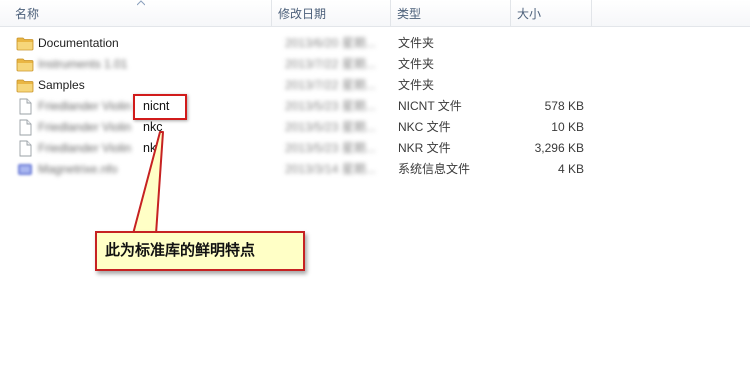 This screenshot has width=750, height=390. I want to click on column-header-bar: 名称 修改日期 类型 大小, so click(375, 13).